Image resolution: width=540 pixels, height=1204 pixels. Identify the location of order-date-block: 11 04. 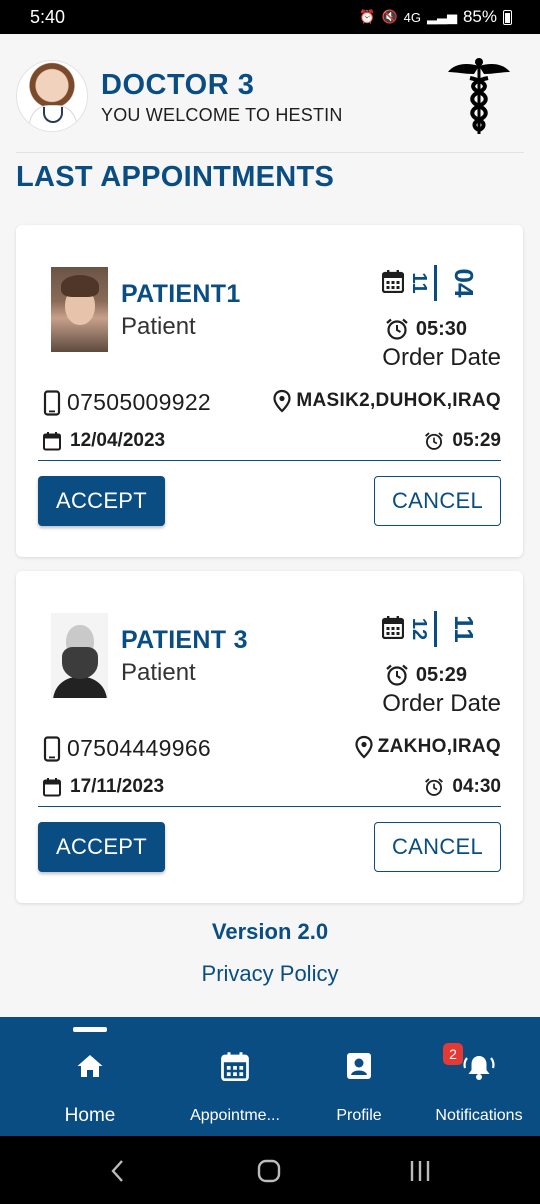
(432, 283).